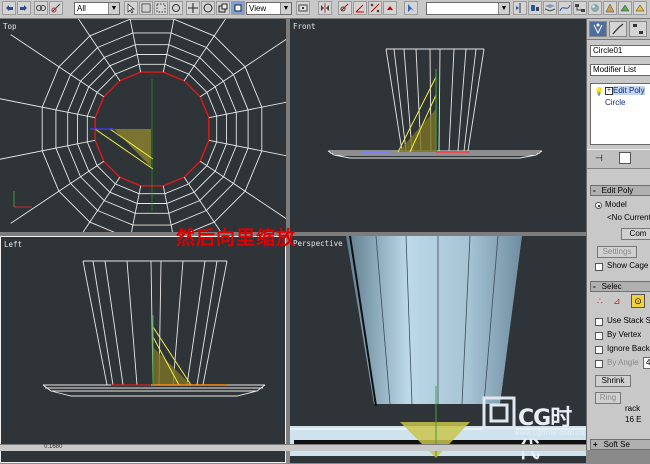 The width and height of the screenshot is (650, 464). Describe the element at coordinates (565, 8) in the screenshot. I see `curve-editor-icon` at that location.